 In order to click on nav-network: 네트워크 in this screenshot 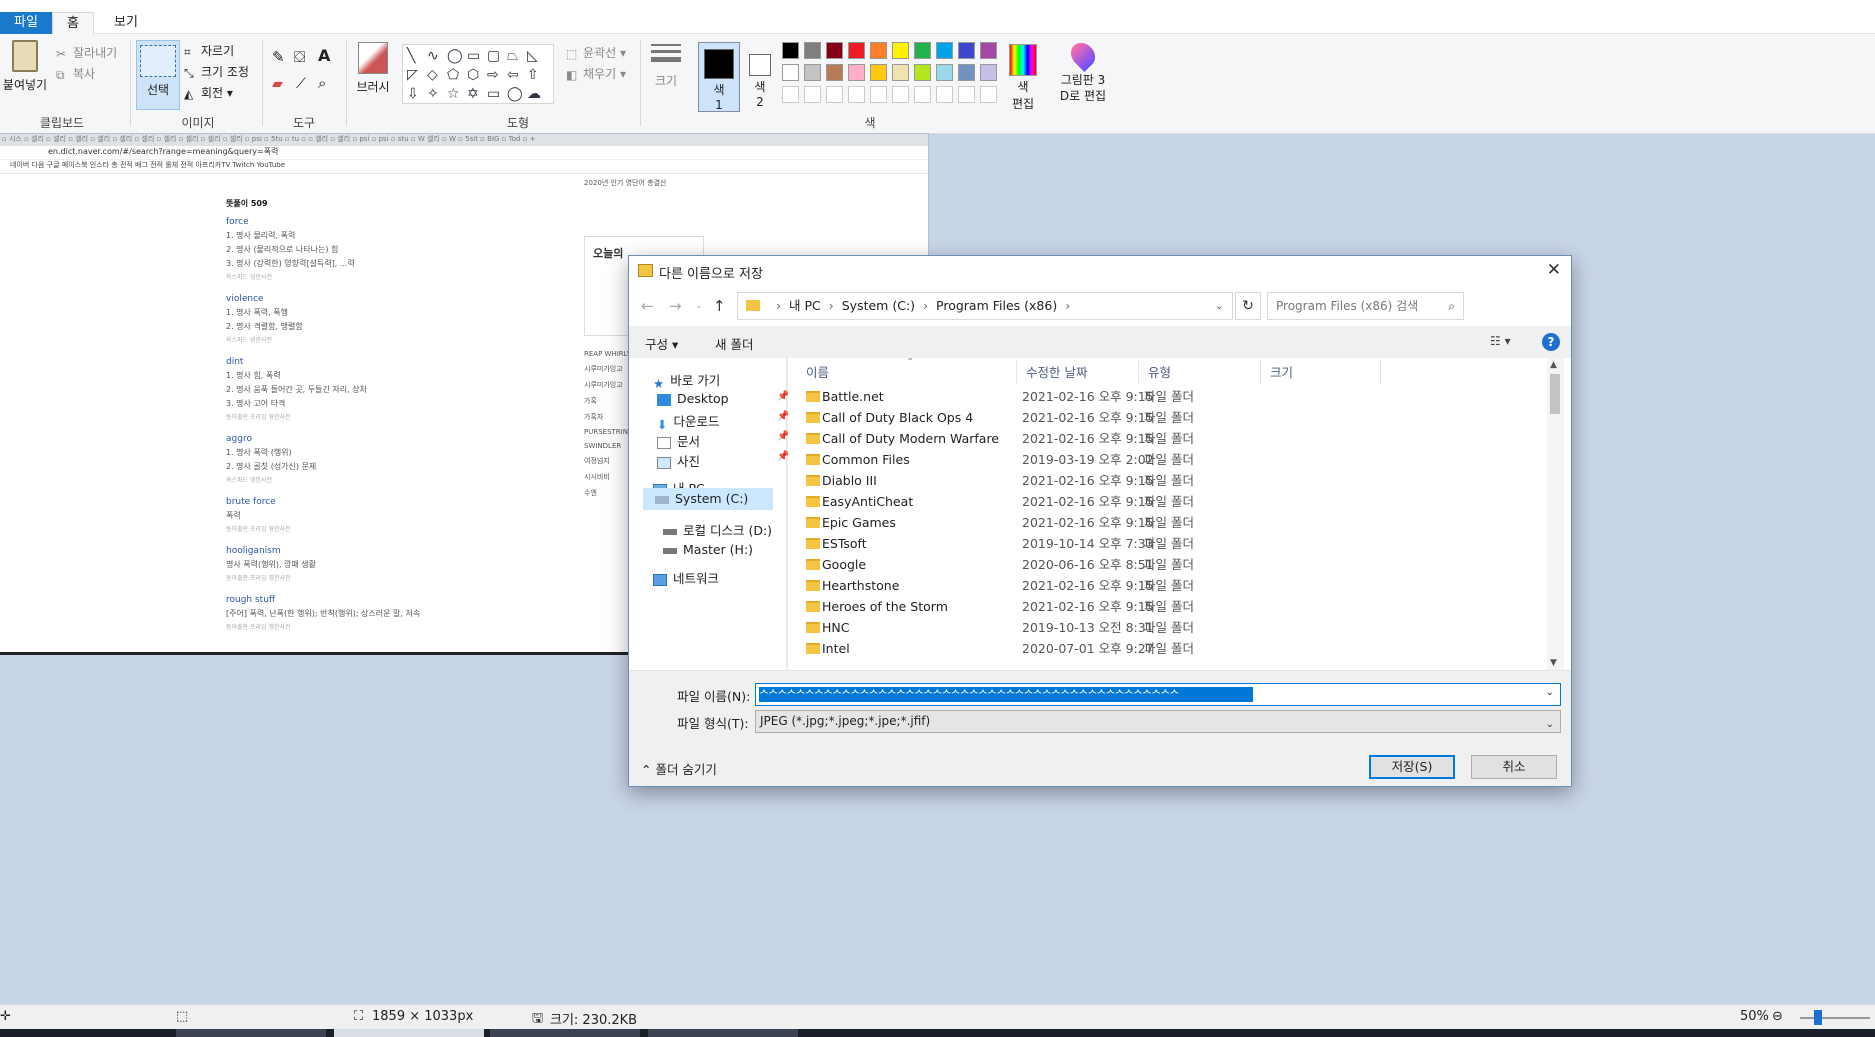, I will do `click(686, 577)`.